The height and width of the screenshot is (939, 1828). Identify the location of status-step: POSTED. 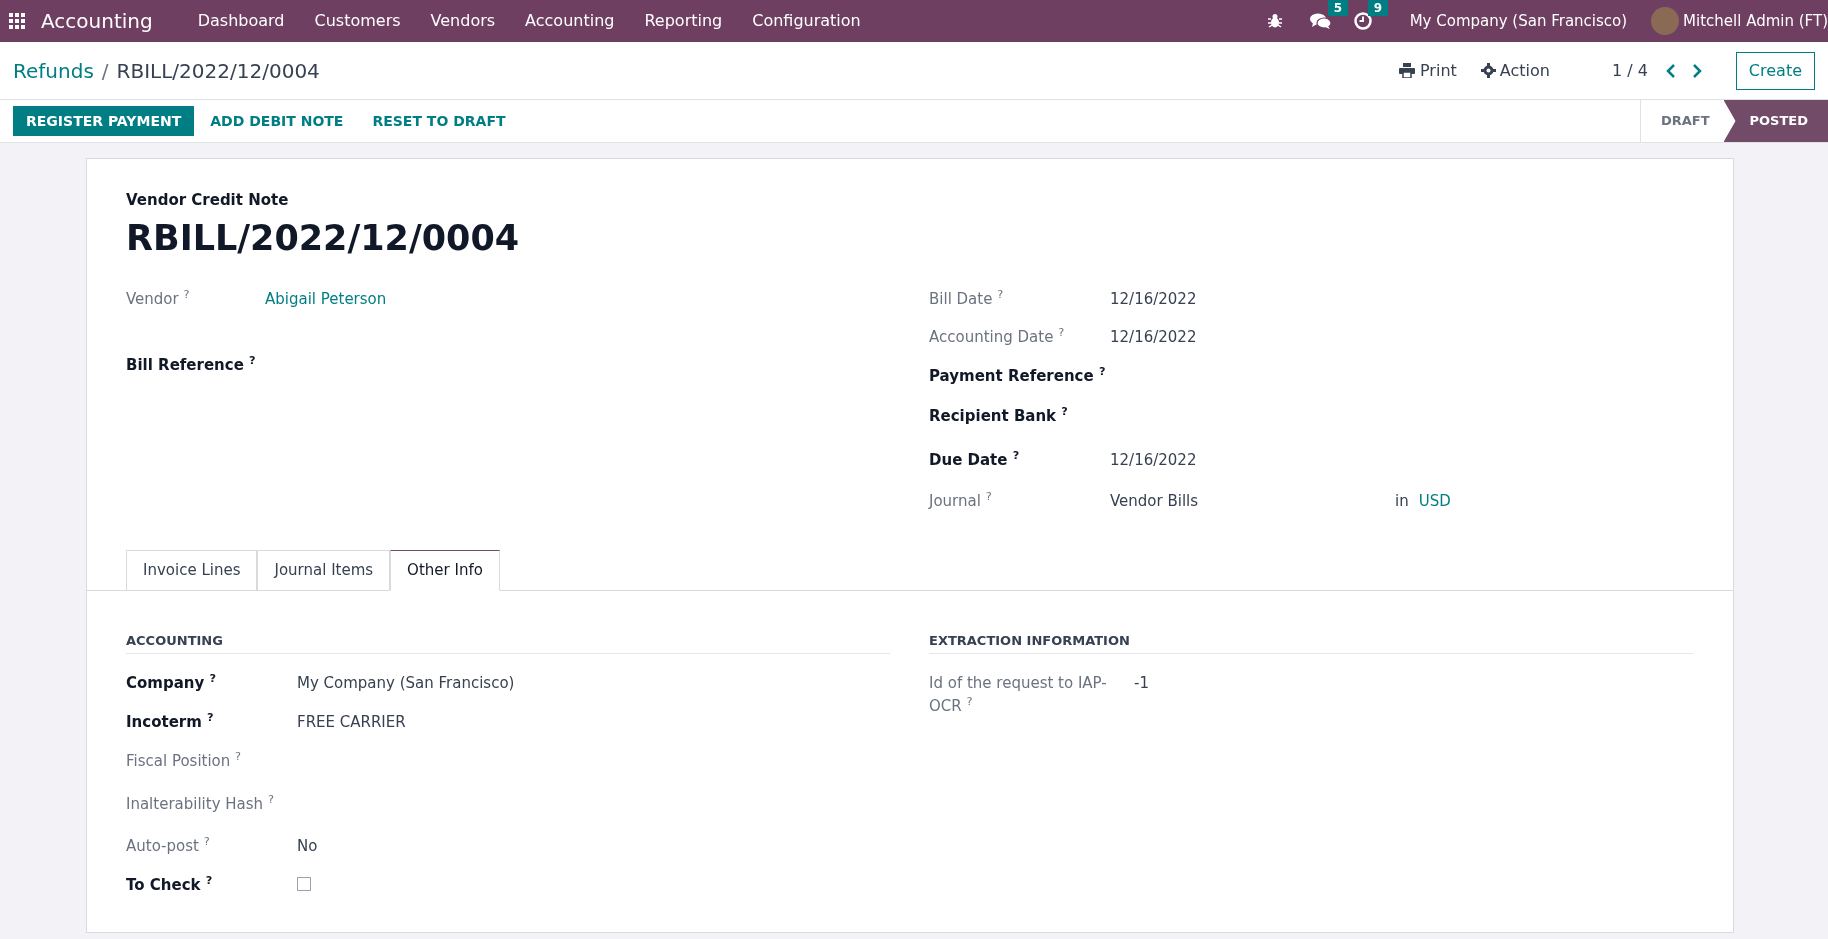
(1775, 121).